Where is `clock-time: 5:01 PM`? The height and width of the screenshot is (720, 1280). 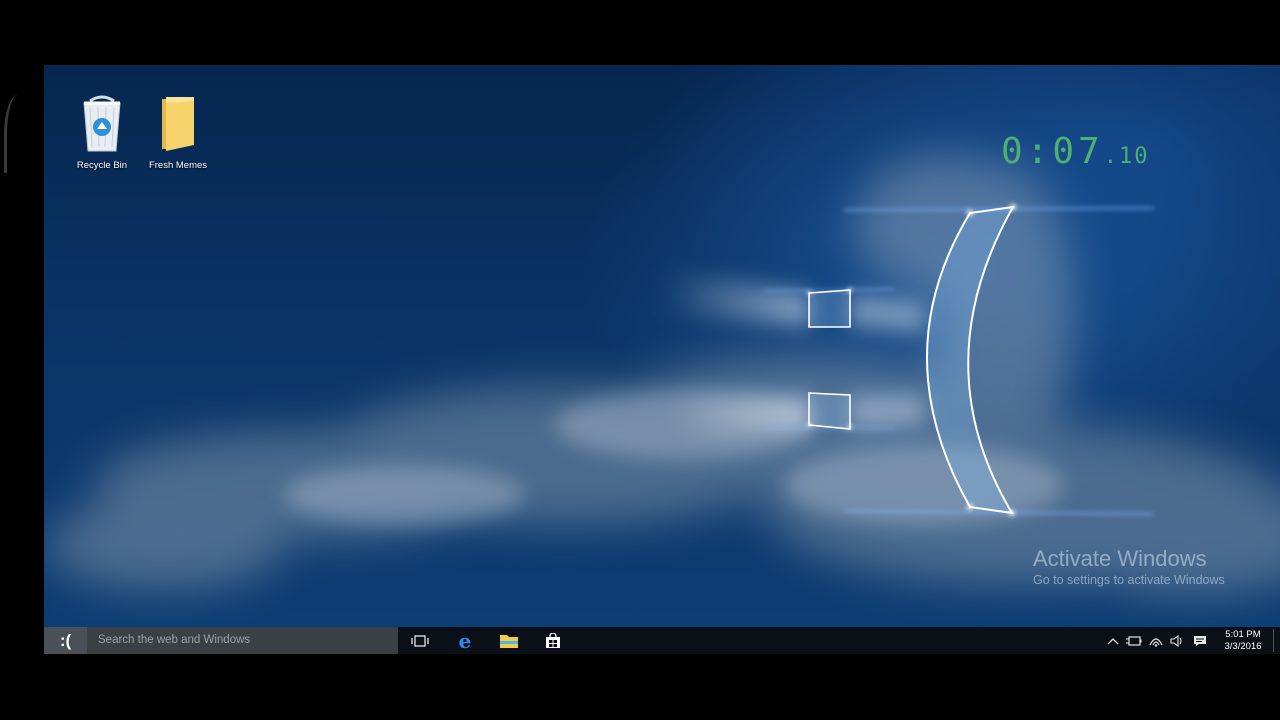 clock-time: 5:01 PM is located at coordinates (1243, 634).